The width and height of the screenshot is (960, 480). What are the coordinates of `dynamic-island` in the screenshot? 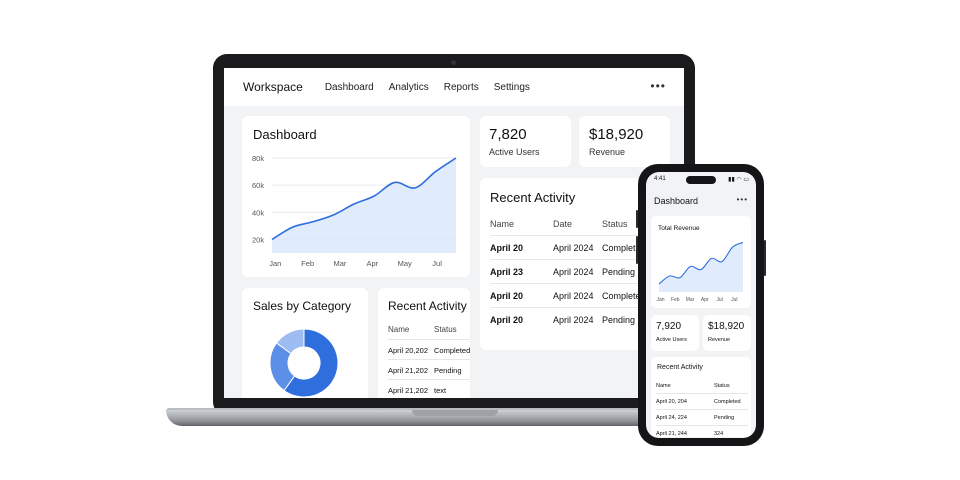 It's located at (701, 180).